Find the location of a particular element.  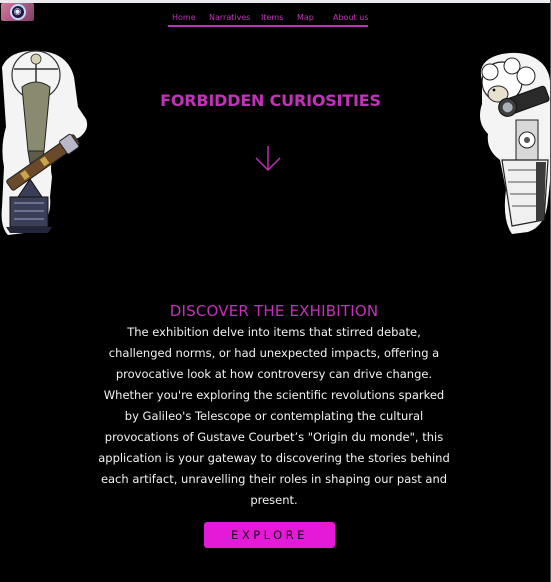

nav-about-us: About us is located at coordinates (350, 17).